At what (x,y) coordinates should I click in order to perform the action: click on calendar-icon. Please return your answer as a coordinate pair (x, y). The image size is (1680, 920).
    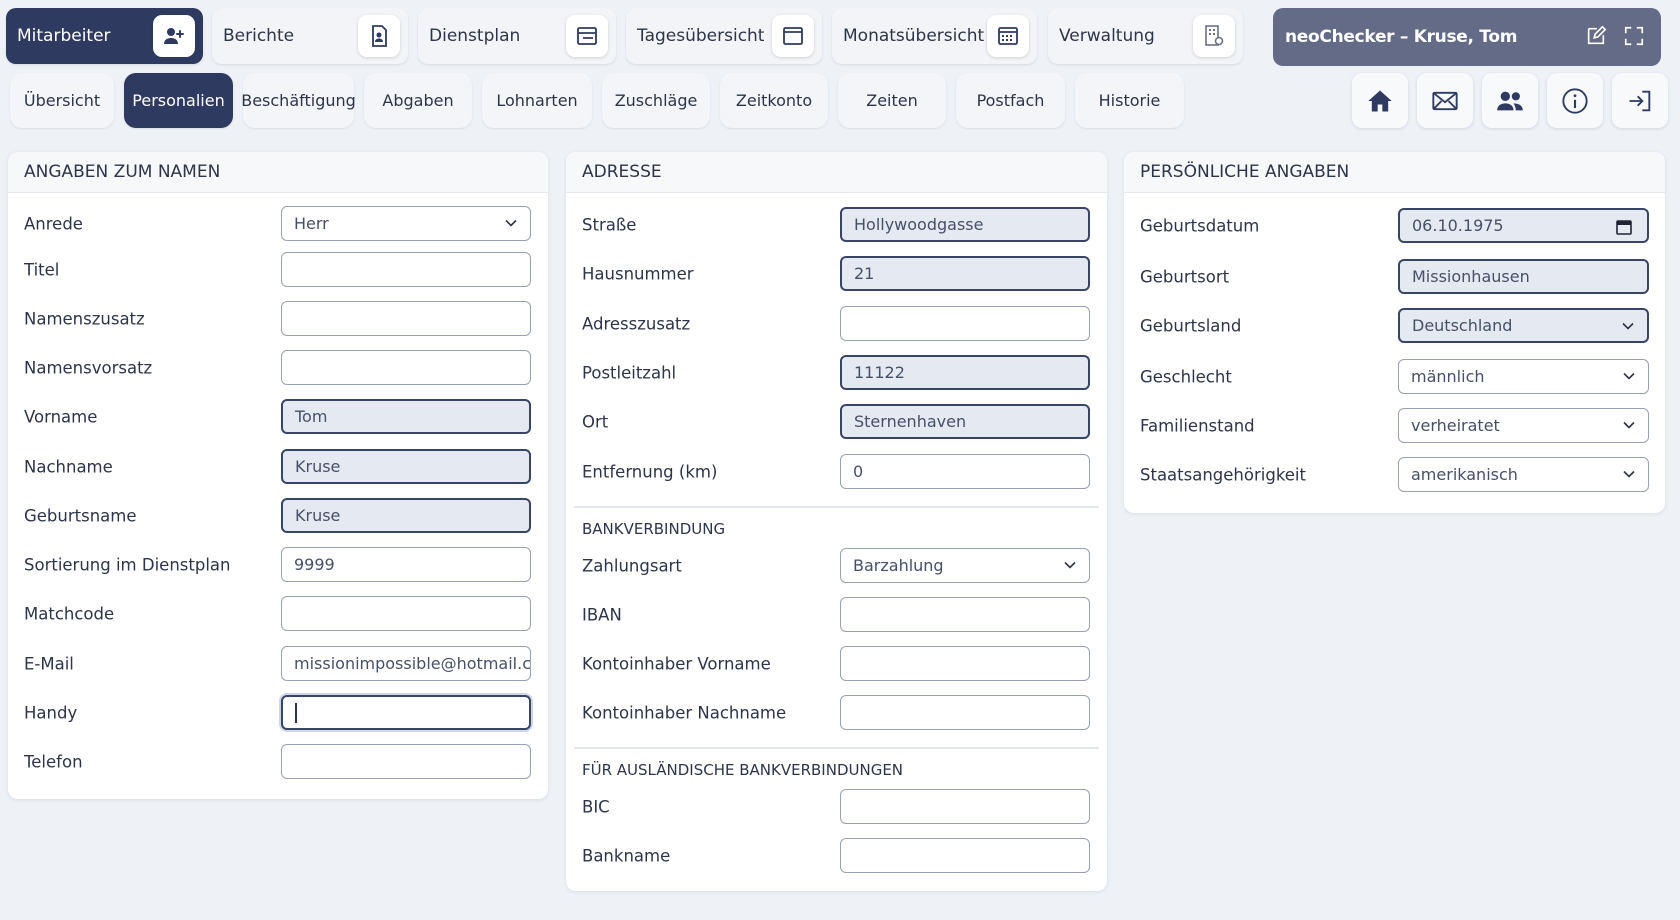
    Looking at the image, I should click on (1624, 227).